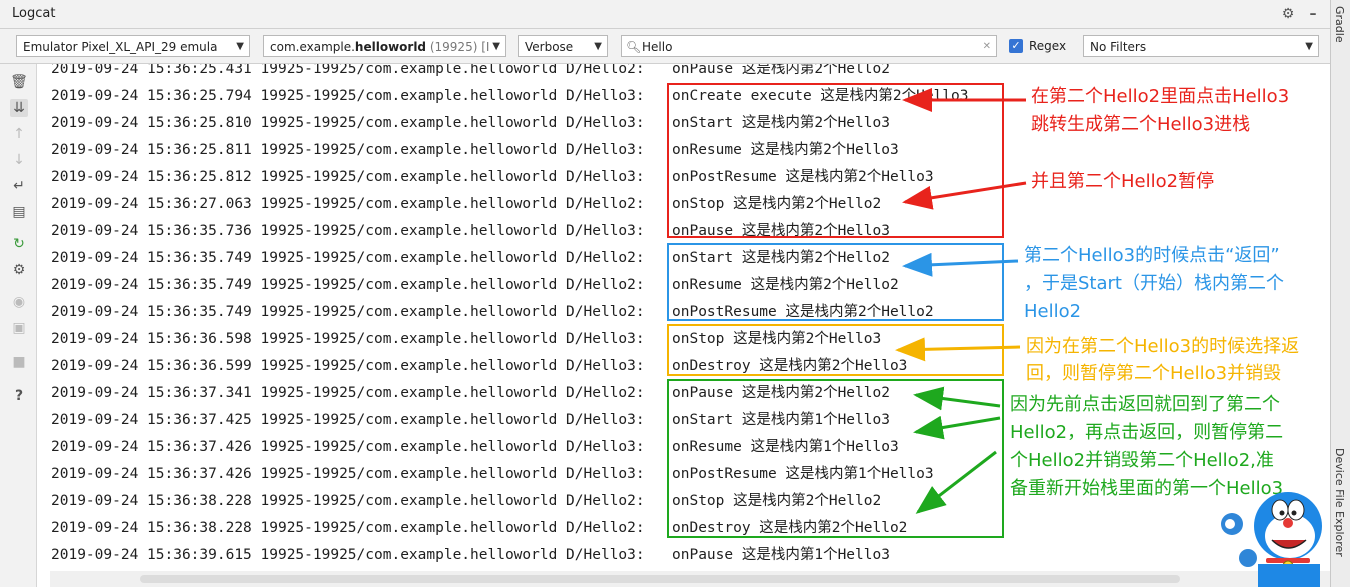 The height and width of the screenshot is (587, 1350). I want to click on blue-note-line-1: 第二个Hello3的时候点击“返回”, so click(1152, 255).